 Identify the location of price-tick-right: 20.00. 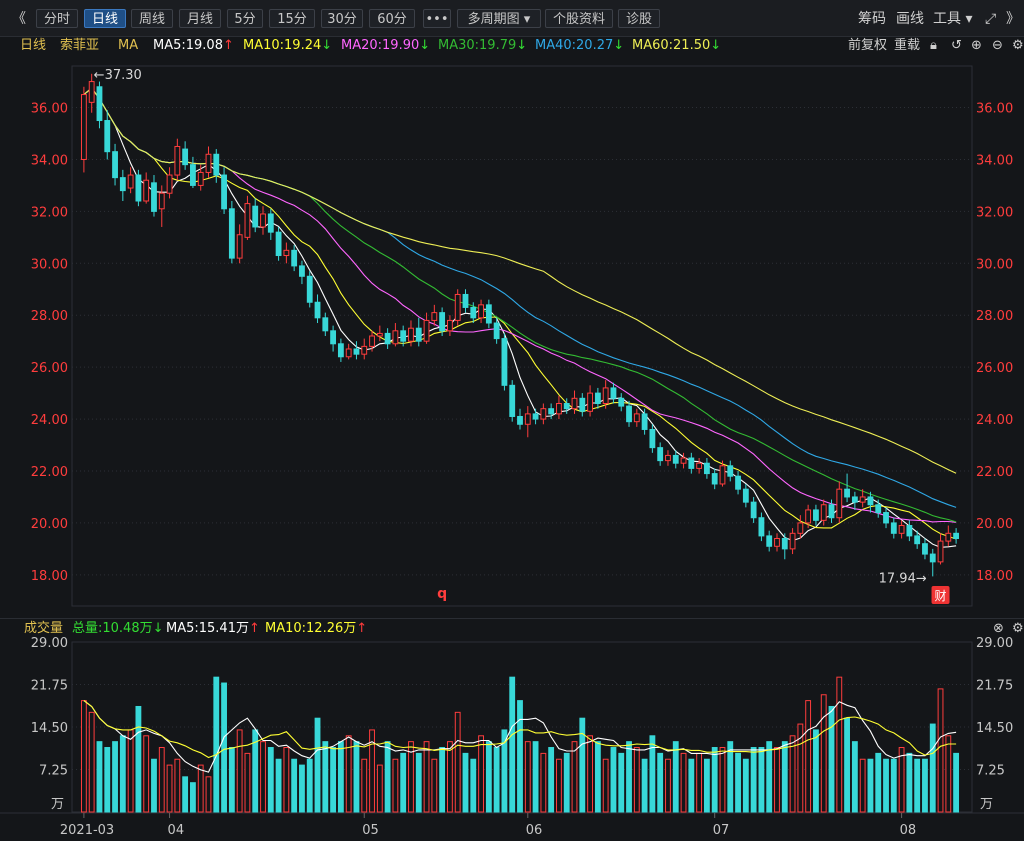
(994, 524).